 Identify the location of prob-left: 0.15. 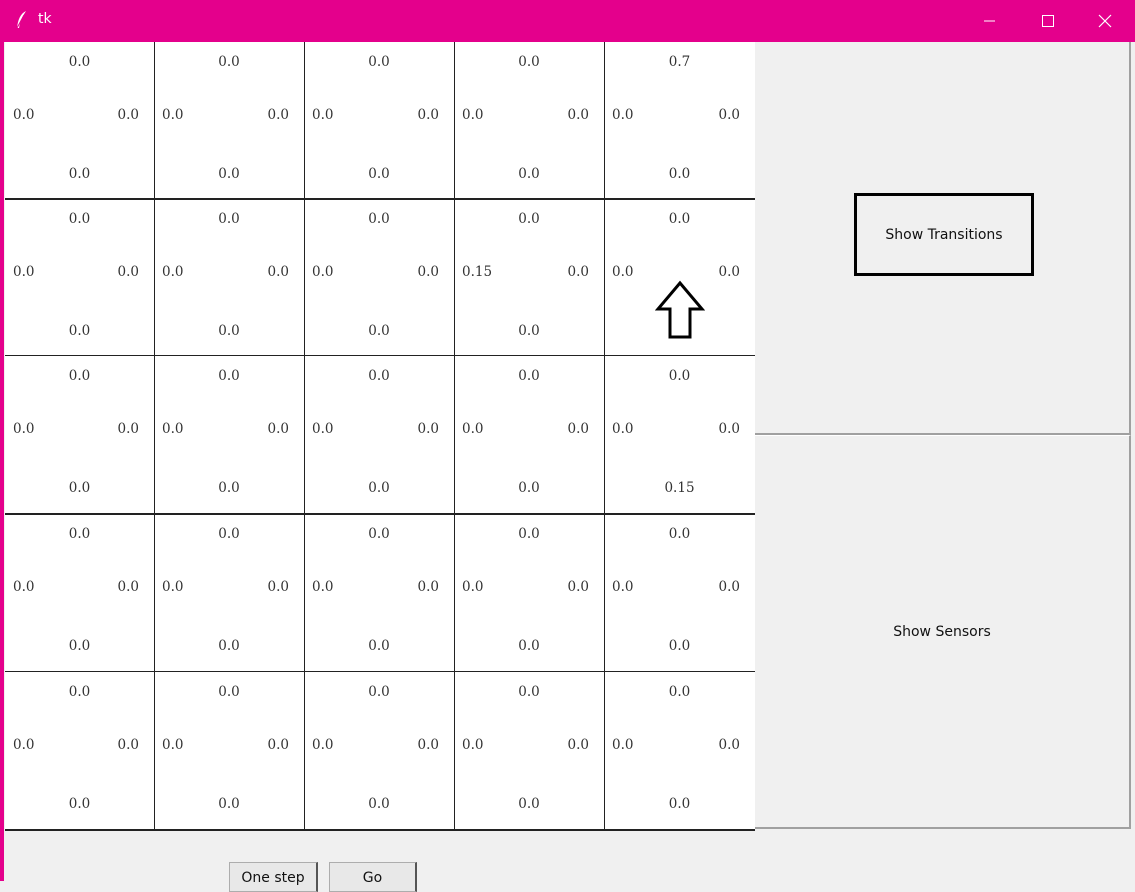
(477, 272).